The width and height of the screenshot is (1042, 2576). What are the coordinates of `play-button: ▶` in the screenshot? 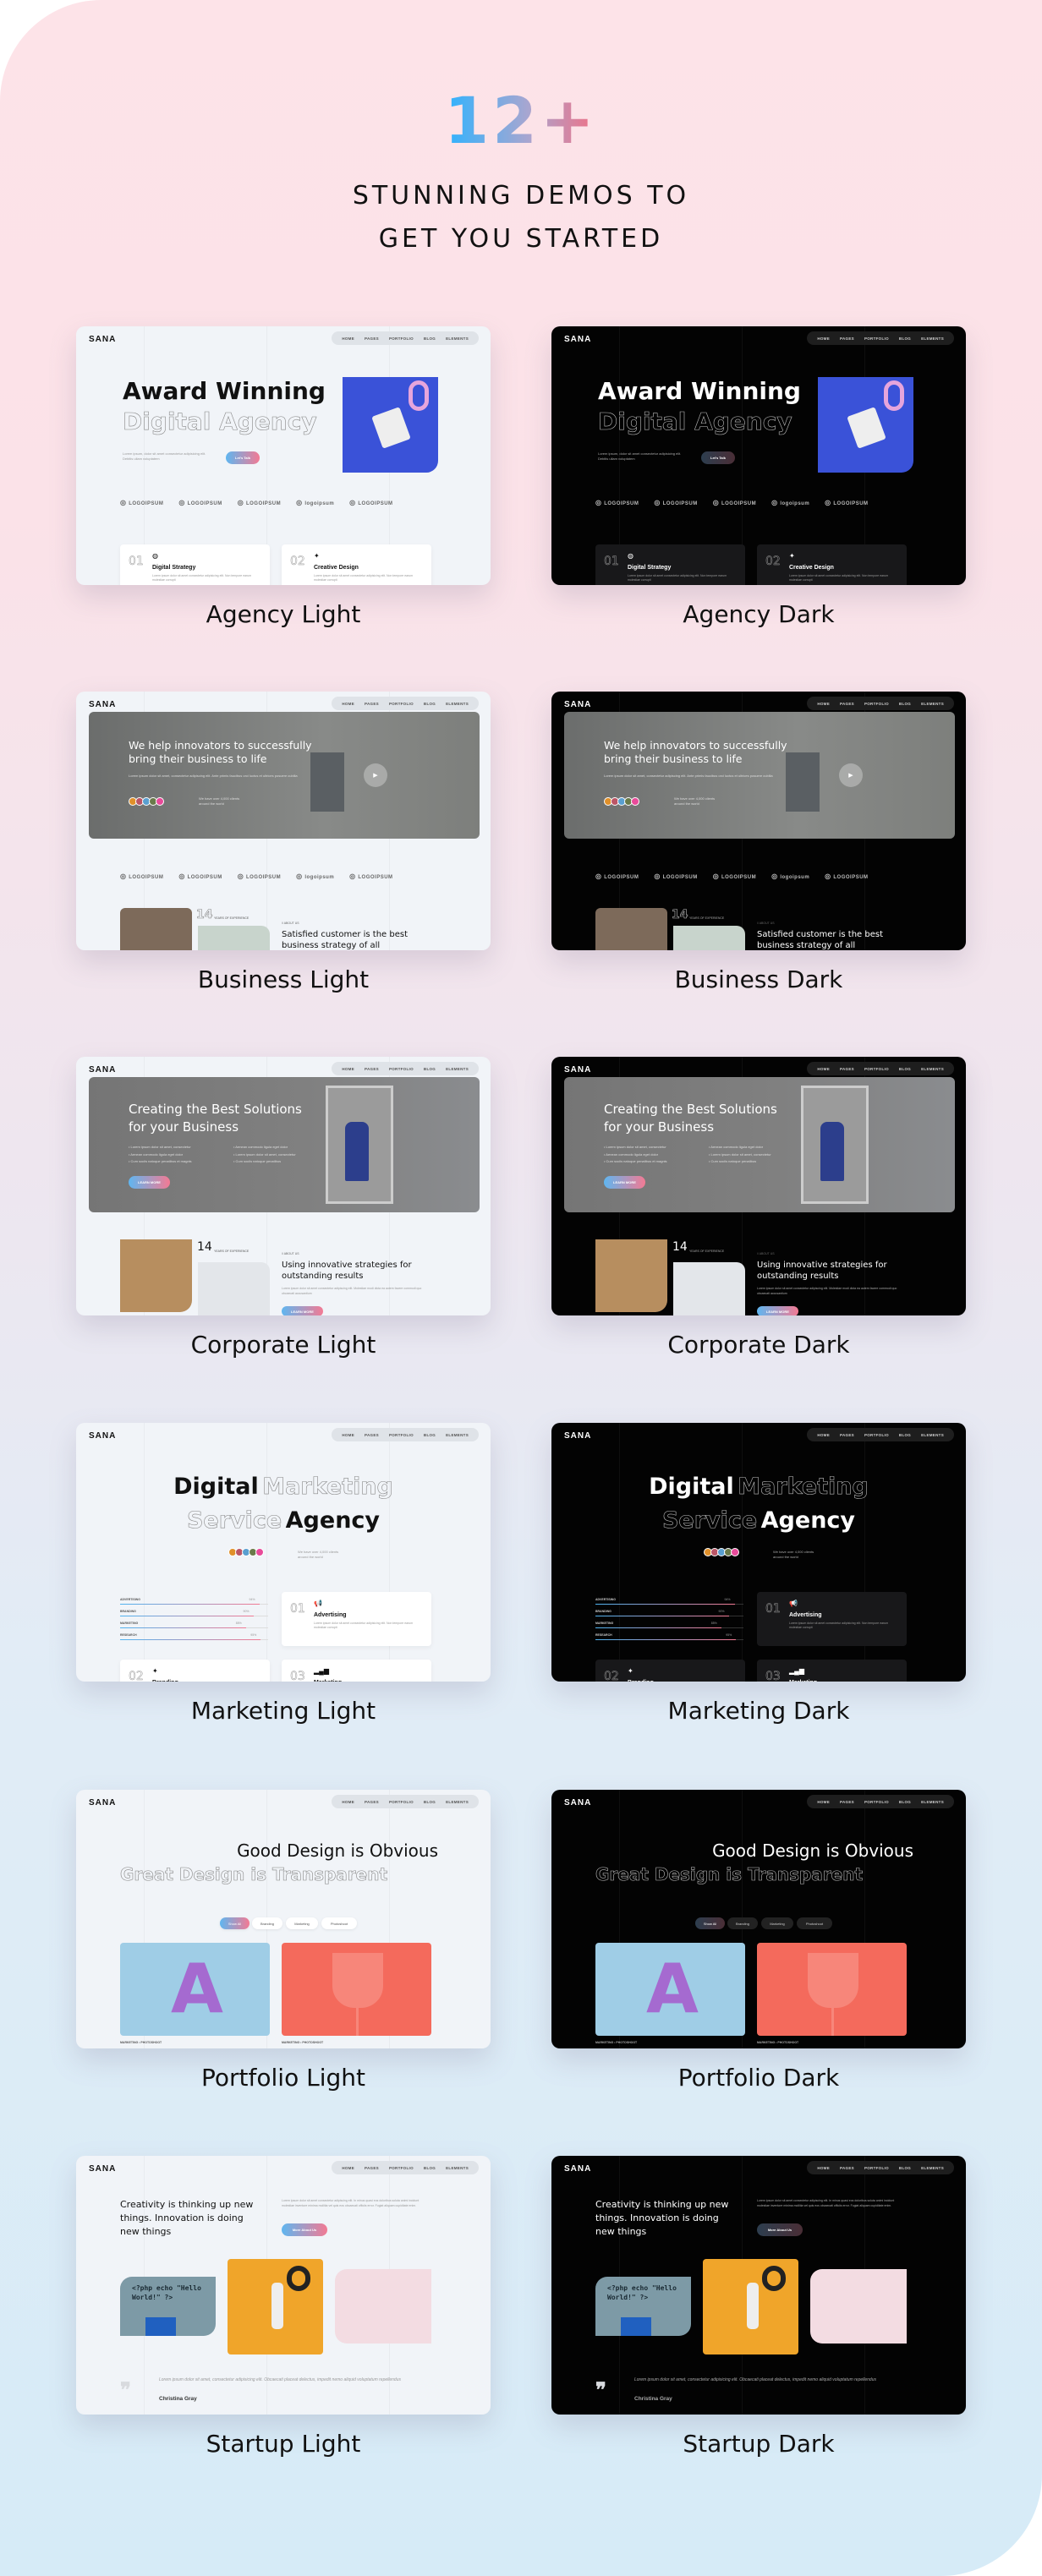 It's located at (851, 775).